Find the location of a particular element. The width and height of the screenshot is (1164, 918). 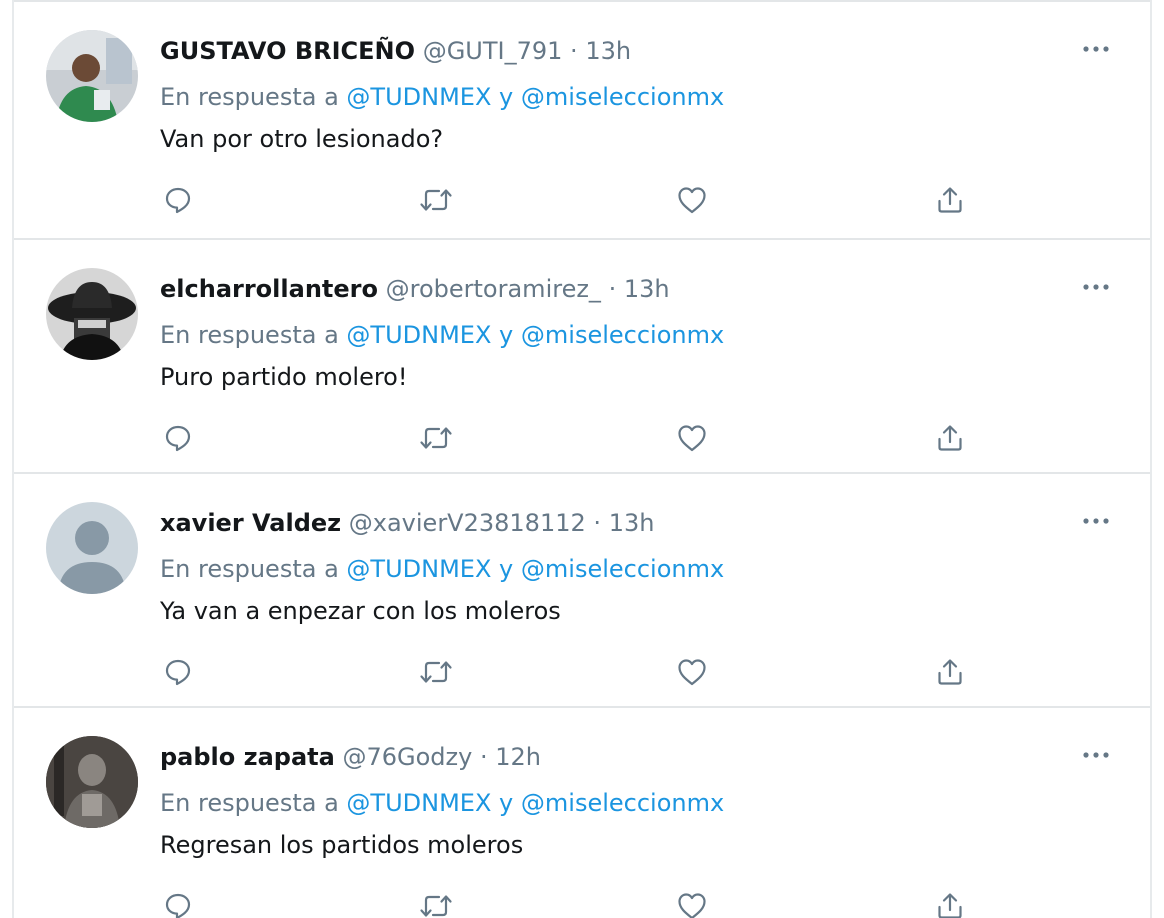

user-handle: @xavierV23818112 is located at coordinates (467, 523).